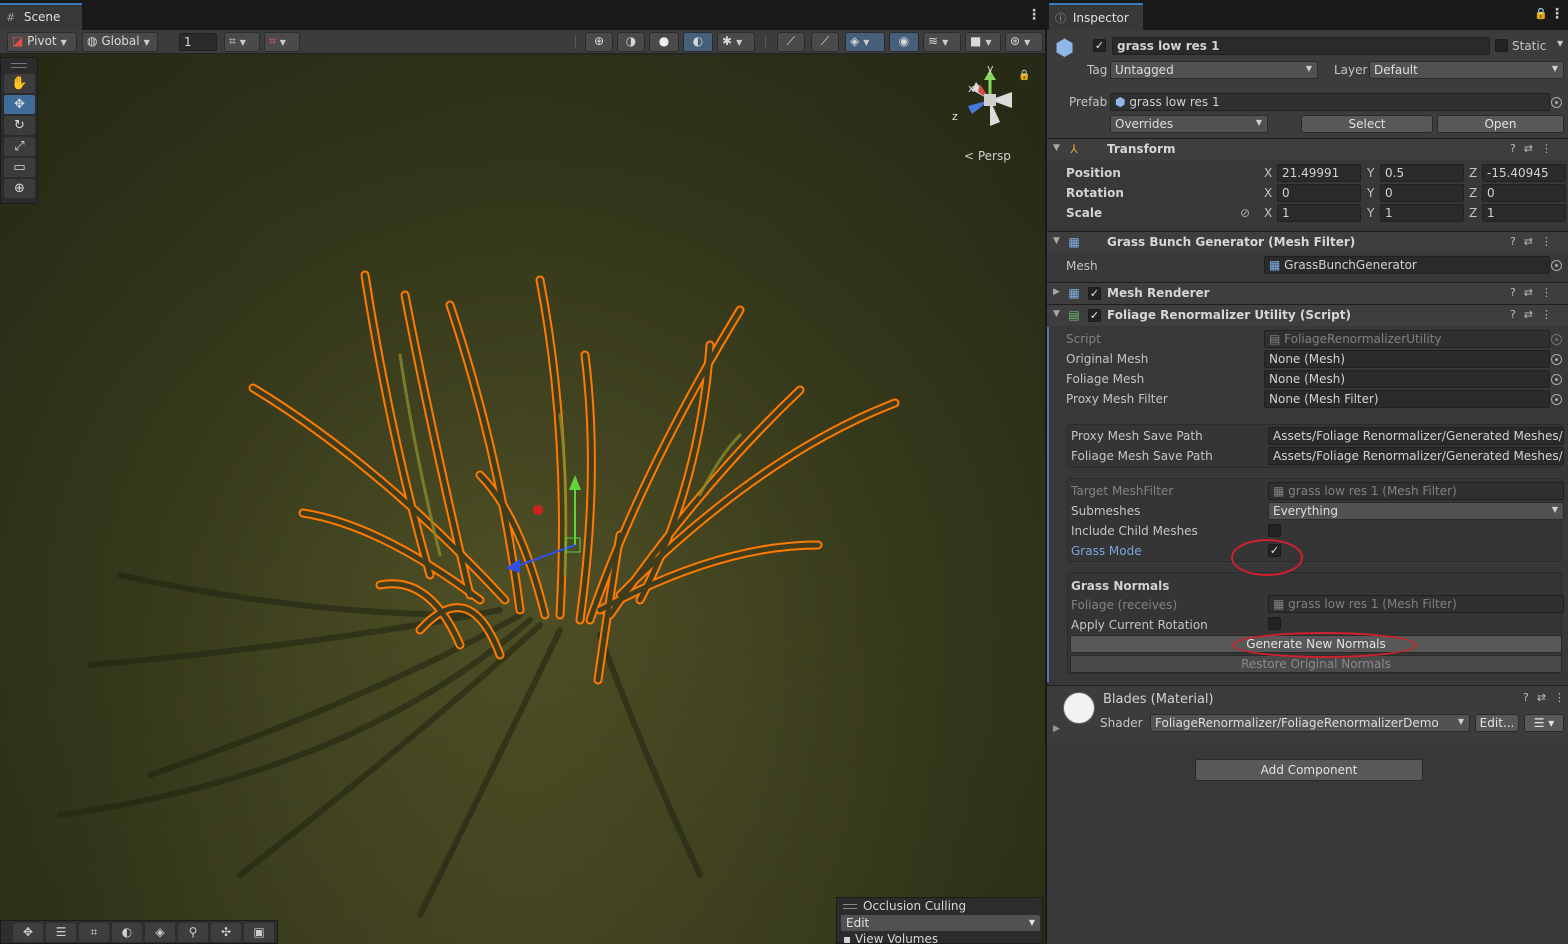 The image size is (1568, 944). I want to click on material-preview-icon, so click(1079, 708).